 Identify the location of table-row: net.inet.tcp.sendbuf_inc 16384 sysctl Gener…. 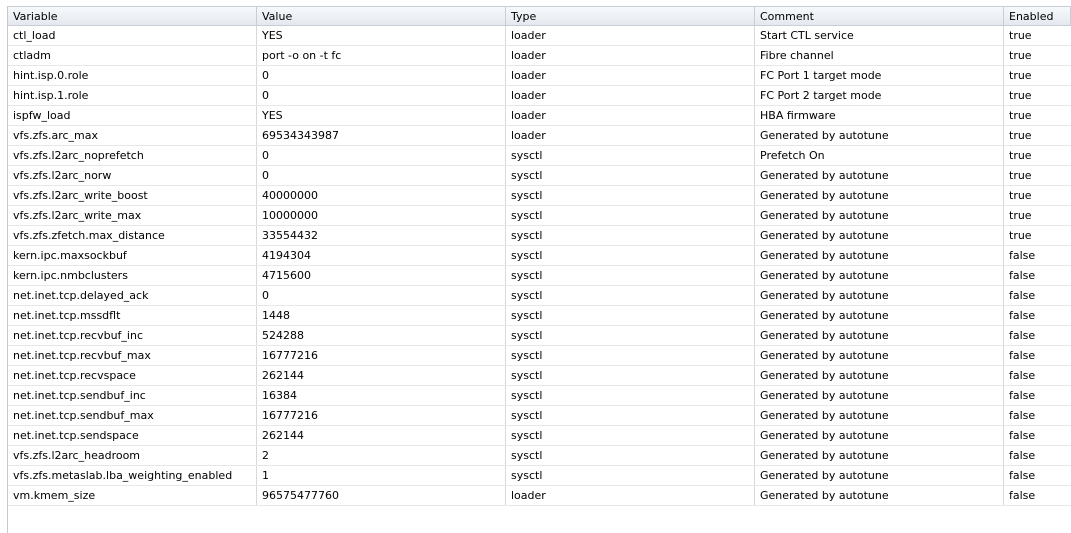
(539, 396).